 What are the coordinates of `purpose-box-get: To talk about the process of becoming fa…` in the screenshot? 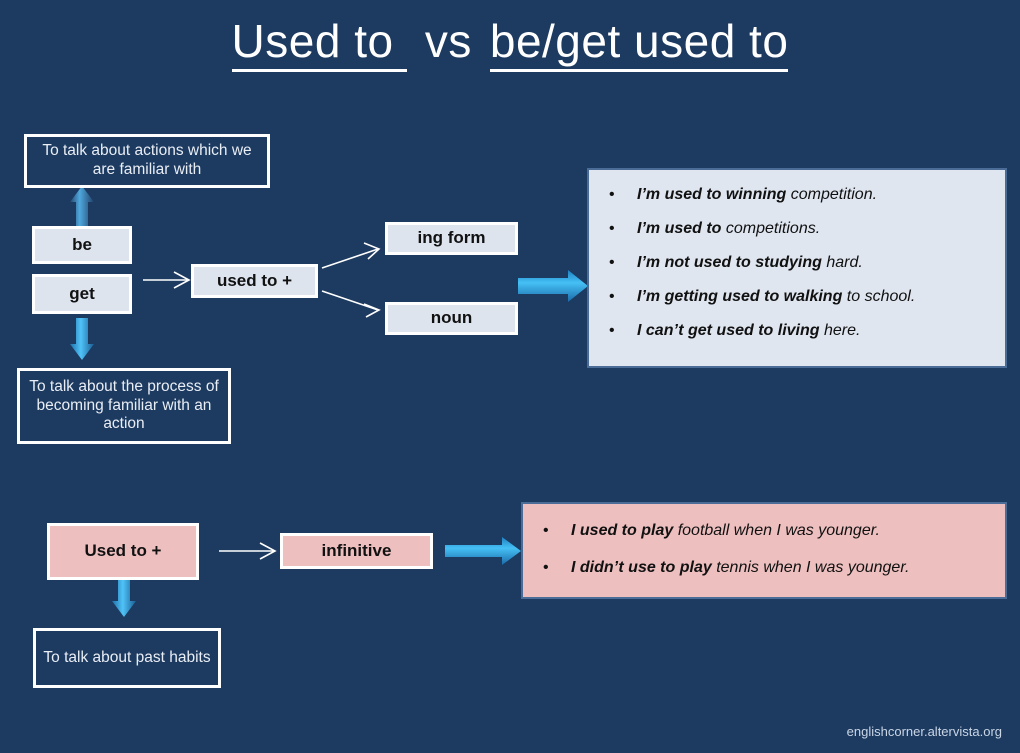 It's located at (124, 406).